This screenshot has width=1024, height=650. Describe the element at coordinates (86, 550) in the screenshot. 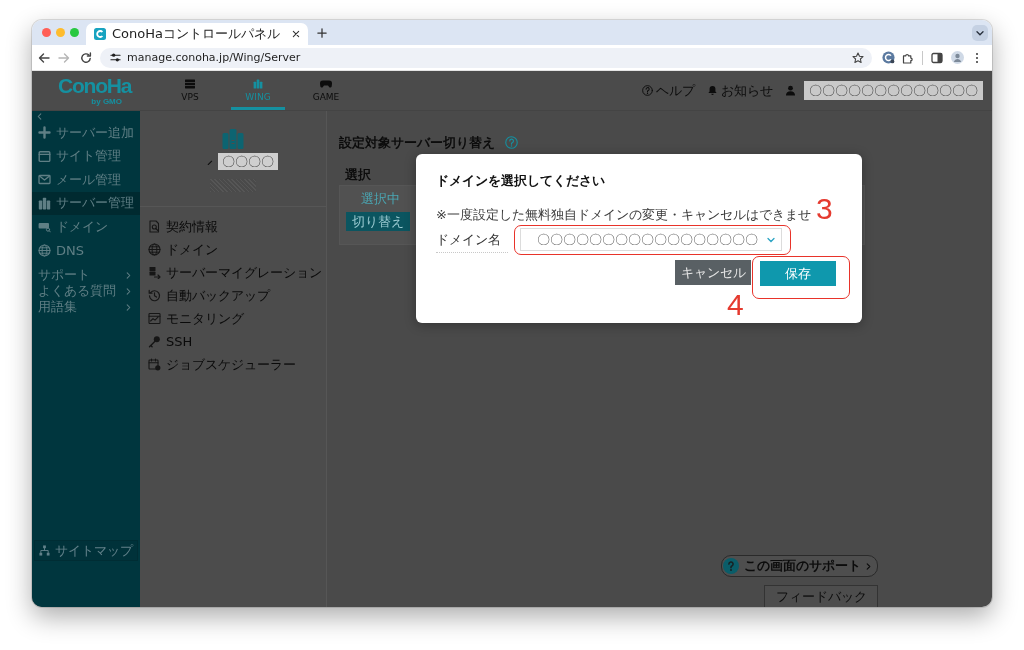

I see `sitemap-button: サイトマップ` at that location.